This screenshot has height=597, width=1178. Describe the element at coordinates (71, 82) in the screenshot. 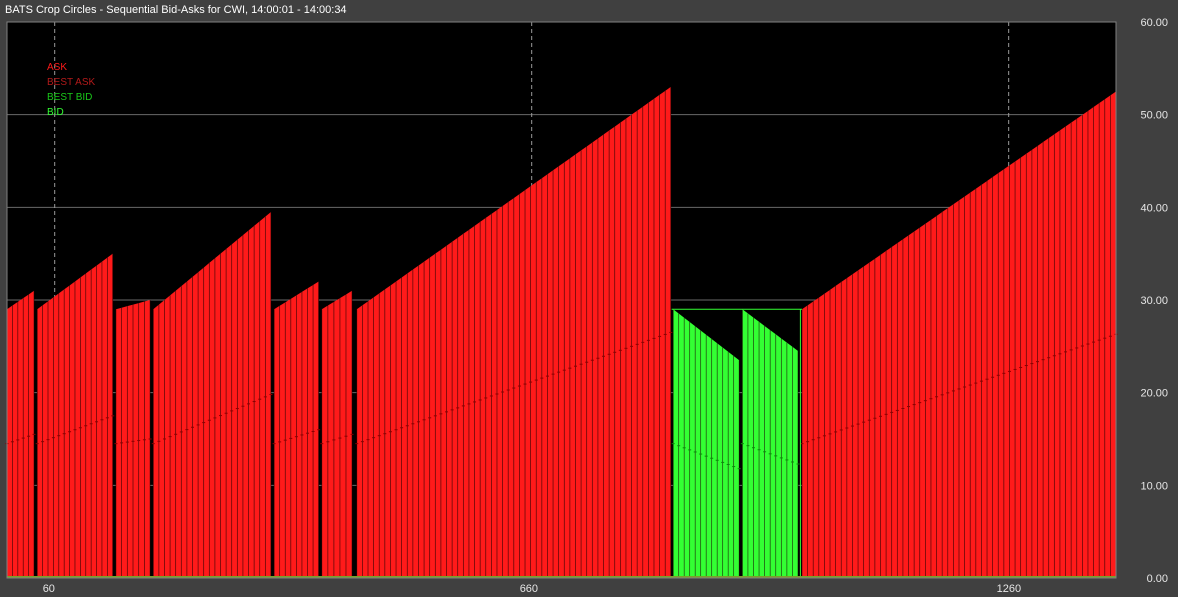

I see `legend-entry: BEST ASK` at that location.